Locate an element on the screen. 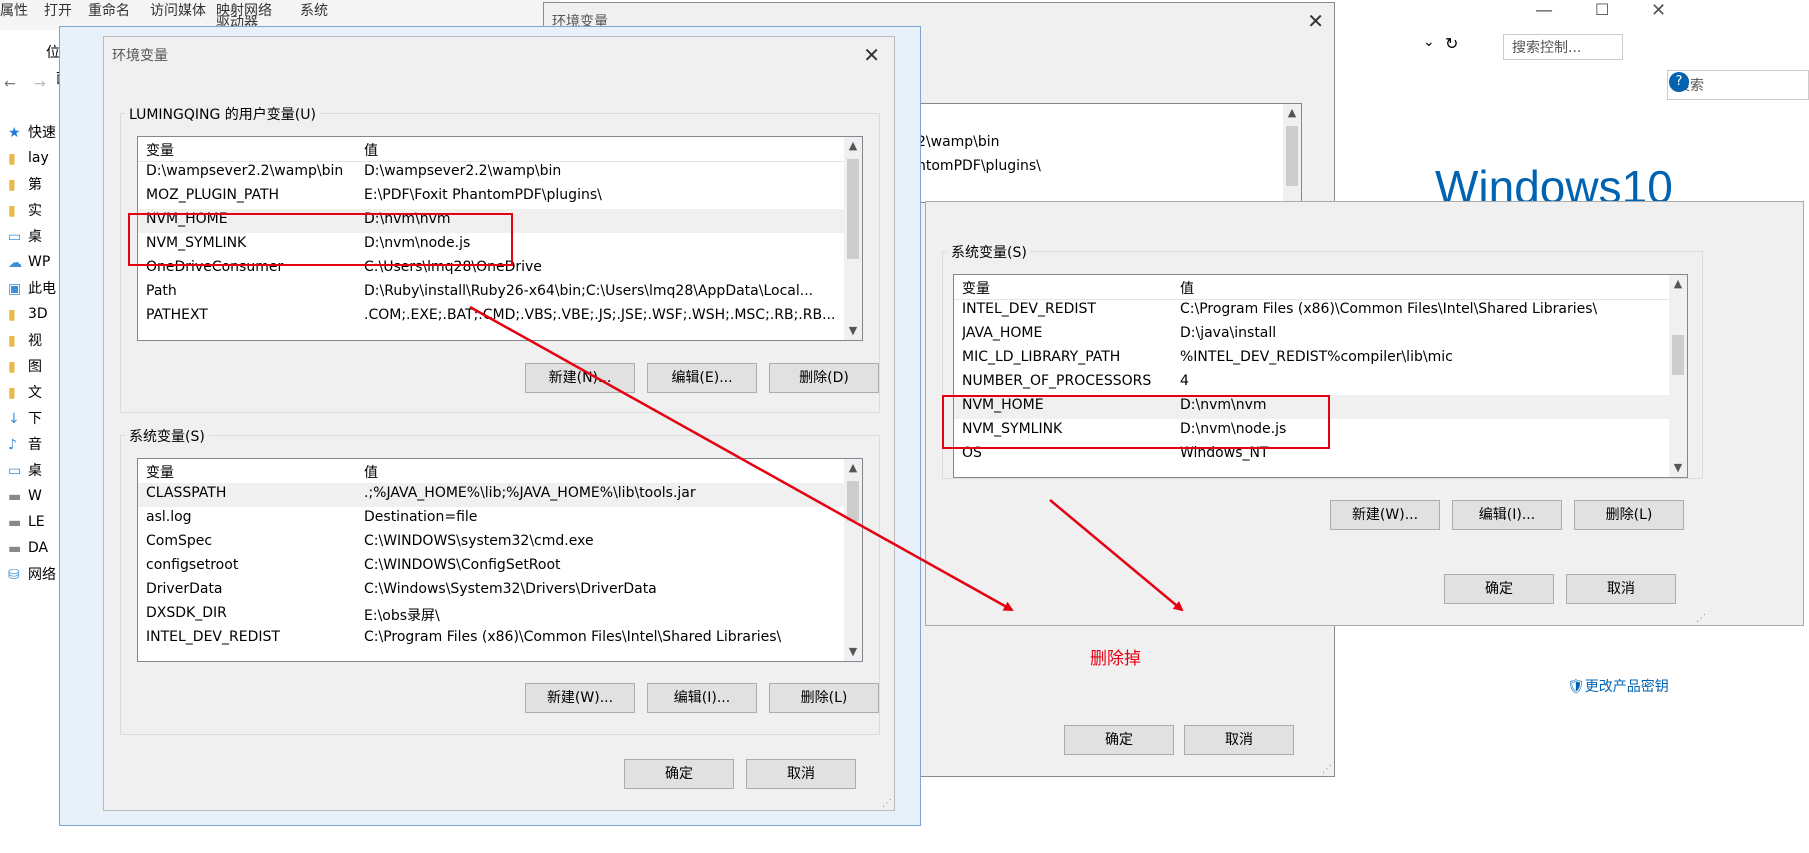  arrow-sys-to-target is located at coordinates (1116, 555).